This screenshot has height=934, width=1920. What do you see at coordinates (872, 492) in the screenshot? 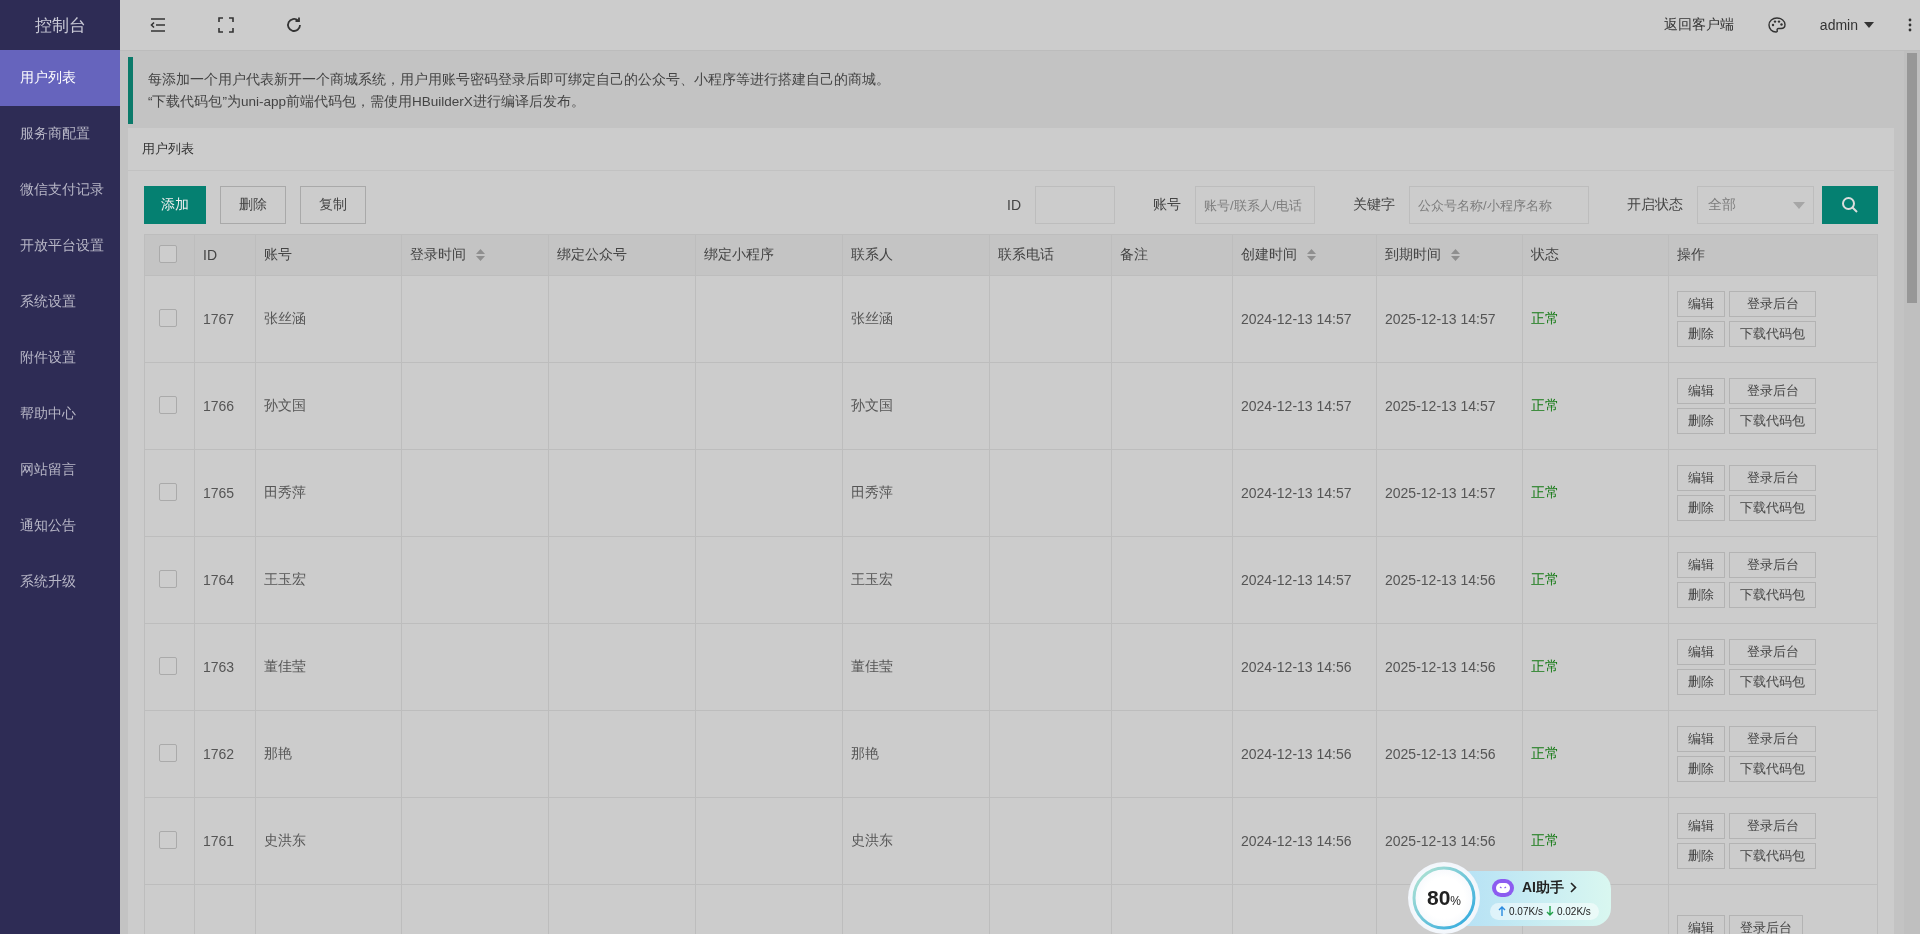
I see `table-cell: 田秀萍` at bounding box center [872, 492].